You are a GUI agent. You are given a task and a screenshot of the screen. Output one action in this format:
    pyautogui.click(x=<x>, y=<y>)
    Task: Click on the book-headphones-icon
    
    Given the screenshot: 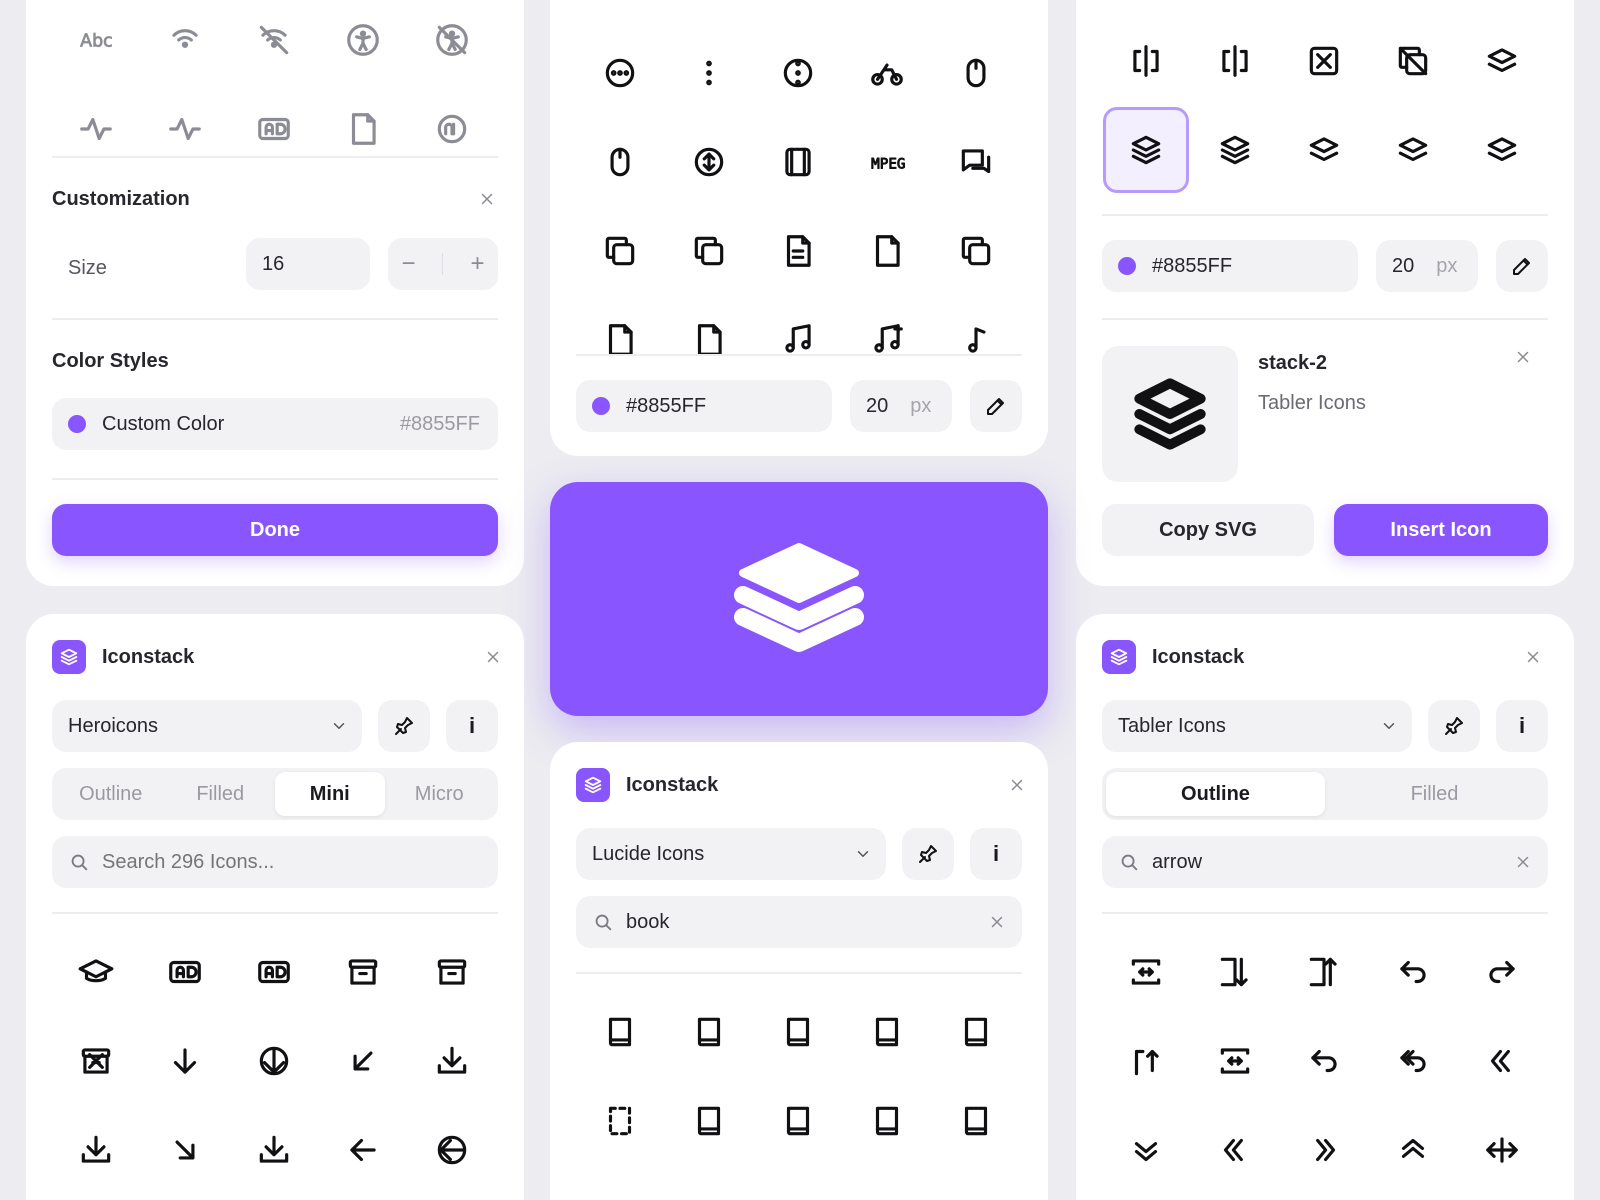 What is the action you would take?
    pyautogui.click(x=798, y=1121)
    